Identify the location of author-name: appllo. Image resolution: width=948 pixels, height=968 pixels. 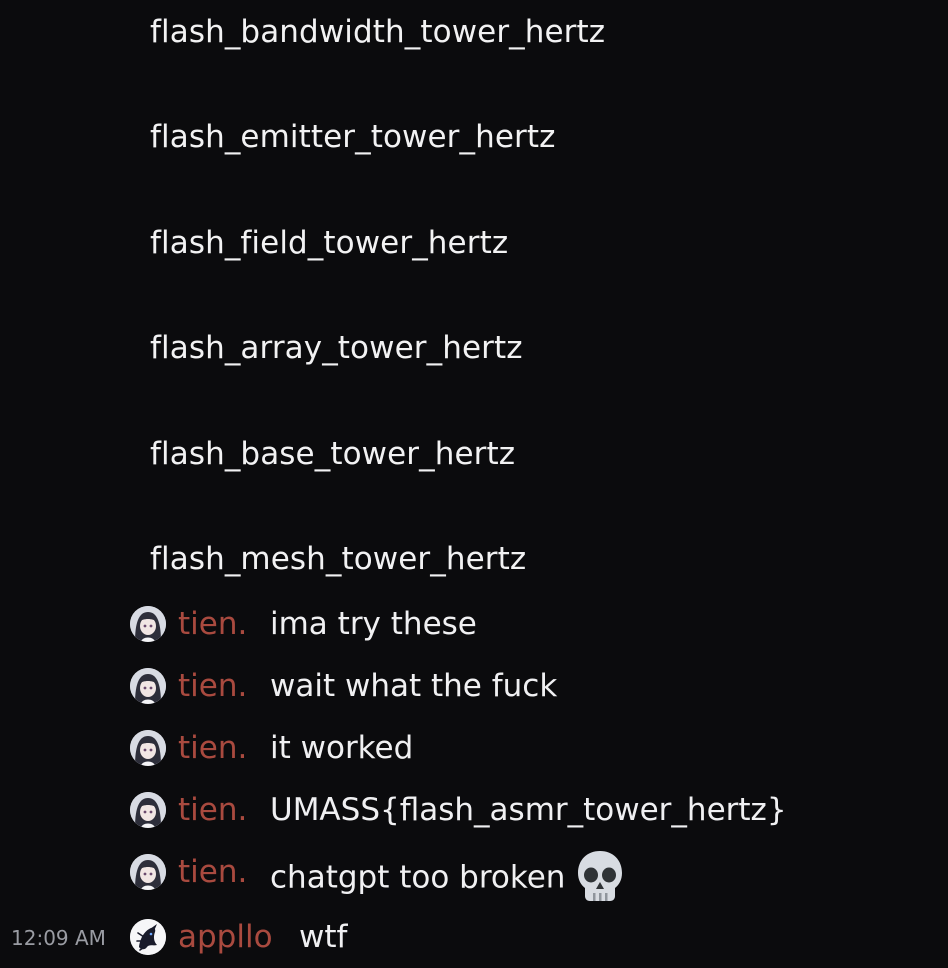
(225, 937).